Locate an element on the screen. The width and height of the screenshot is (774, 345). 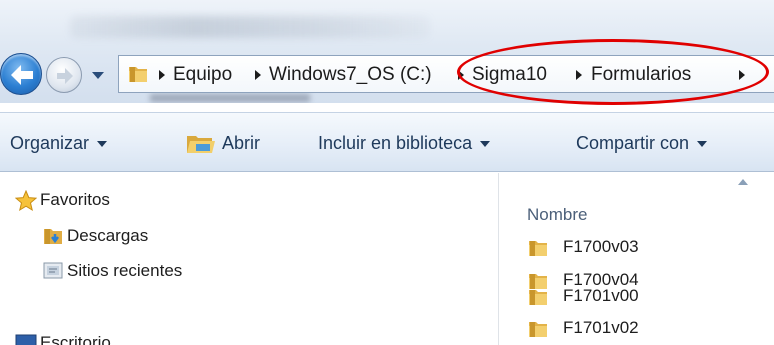
recent-places-icon is located at coordinates (53, 270).